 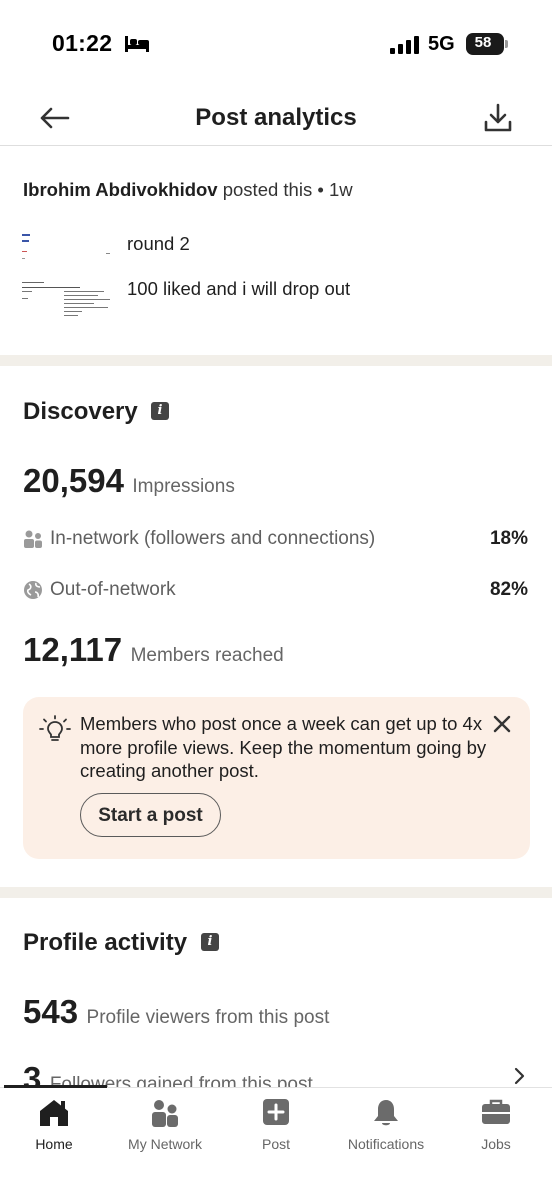 What do you see at coordinates (213, 538) in the screenshot?
I see `in-network-label: In-network (followers and connections)` at bounding box center [213, 538].